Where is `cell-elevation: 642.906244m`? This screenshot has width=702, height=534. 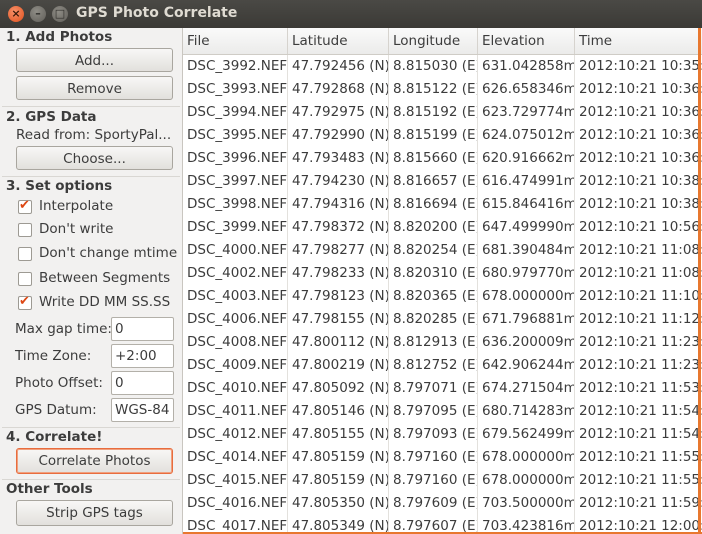 cell-elevation: 642.906244m is located at coordinates (526, 365).